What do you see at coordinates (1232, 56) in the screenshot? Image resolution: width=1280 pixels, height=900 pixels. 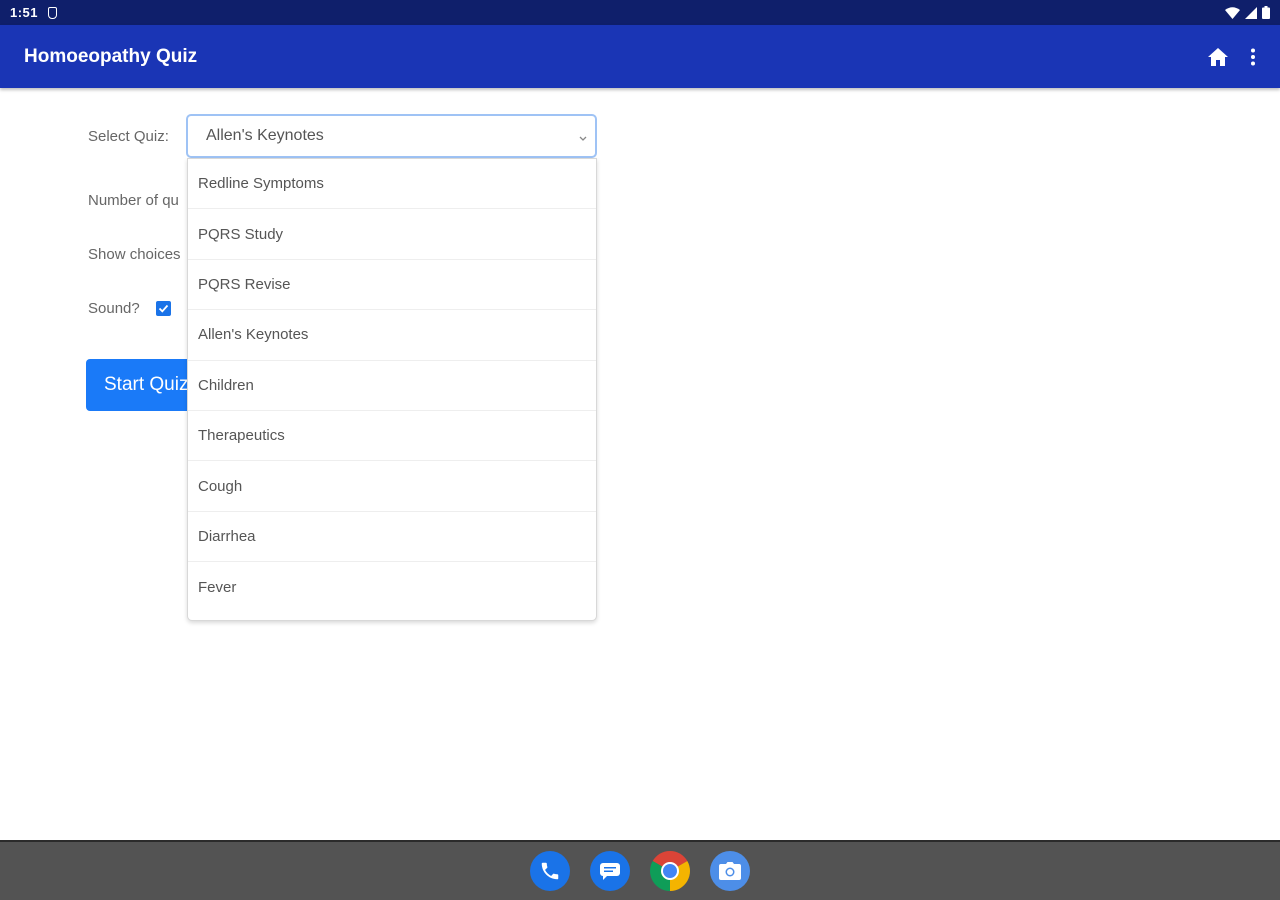 I see `app-actions` at bounding box center [1232, 56].